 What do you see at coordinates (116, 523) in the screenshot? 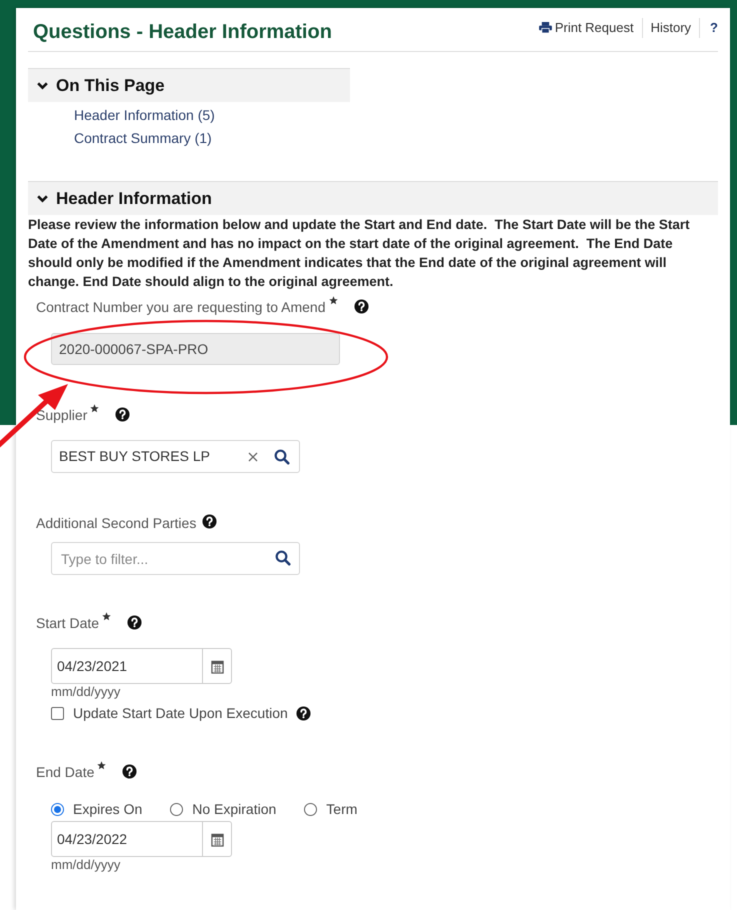
I see `field-label: Additional Second Parties` at bounding box center [116, 523].